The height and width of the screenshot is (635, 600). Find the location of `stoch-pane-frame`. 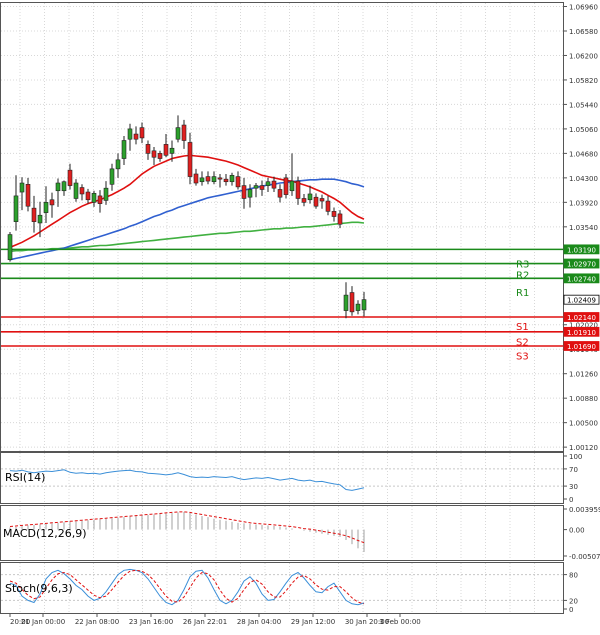

stoch-pane-frame is located at coordinates (282, 588).